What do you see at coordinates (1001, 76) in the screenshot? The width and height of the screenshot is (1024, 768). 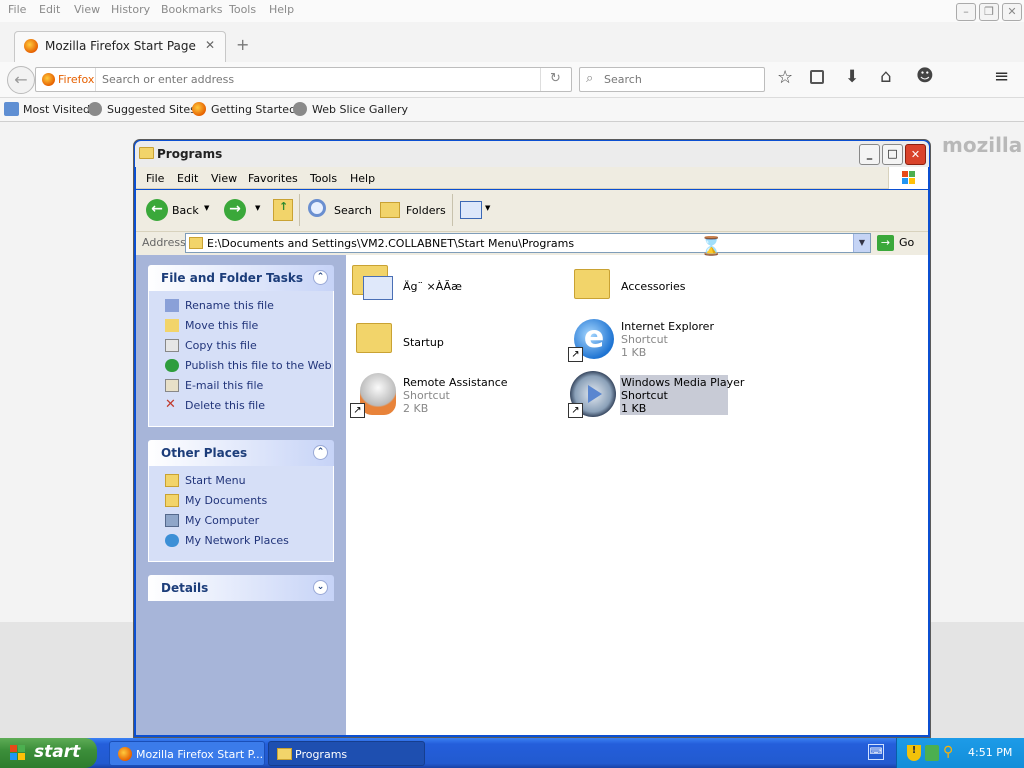 I see `menu-hamburger-icon: ≡` at bounding box center [1001, 76].